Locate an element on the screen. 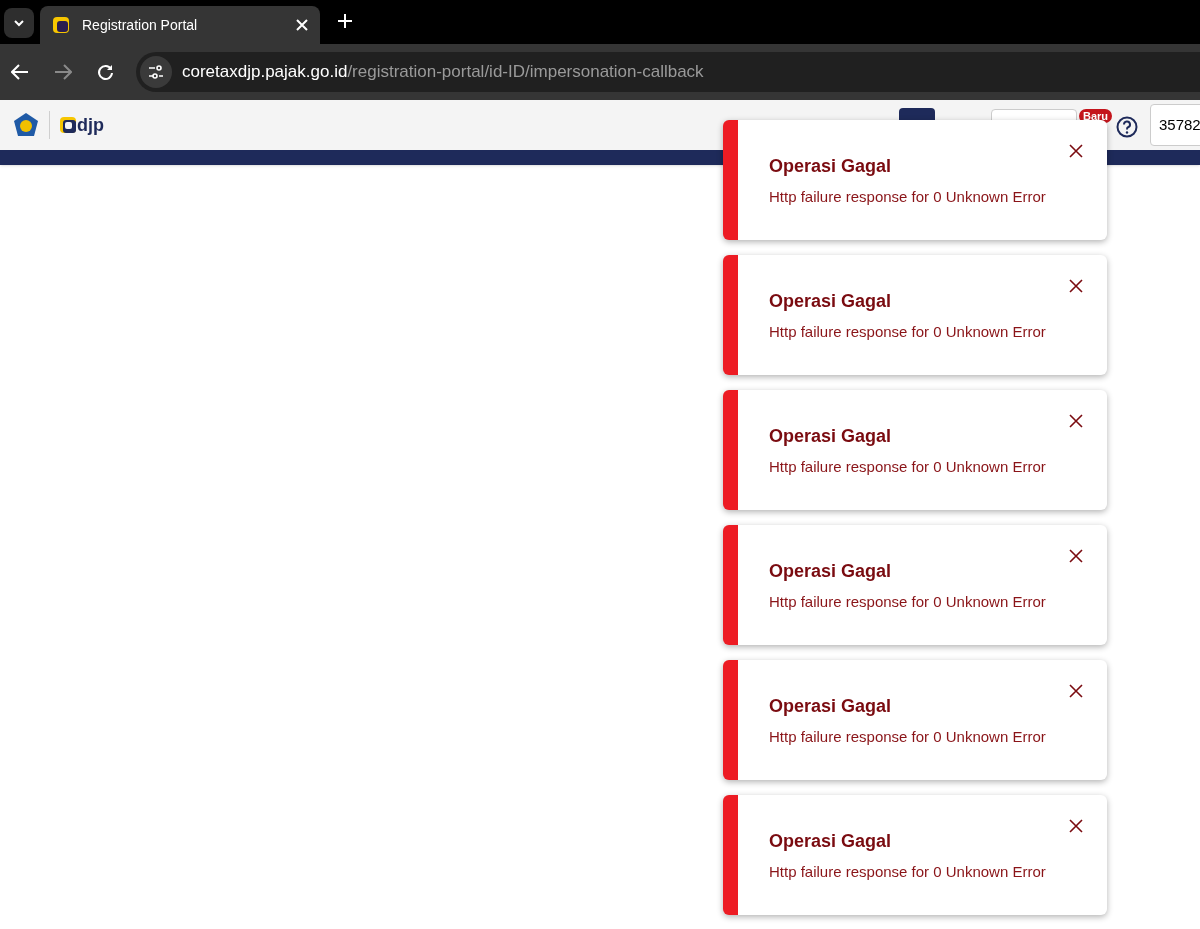  reload-icon is located at coordinates (105, 72).